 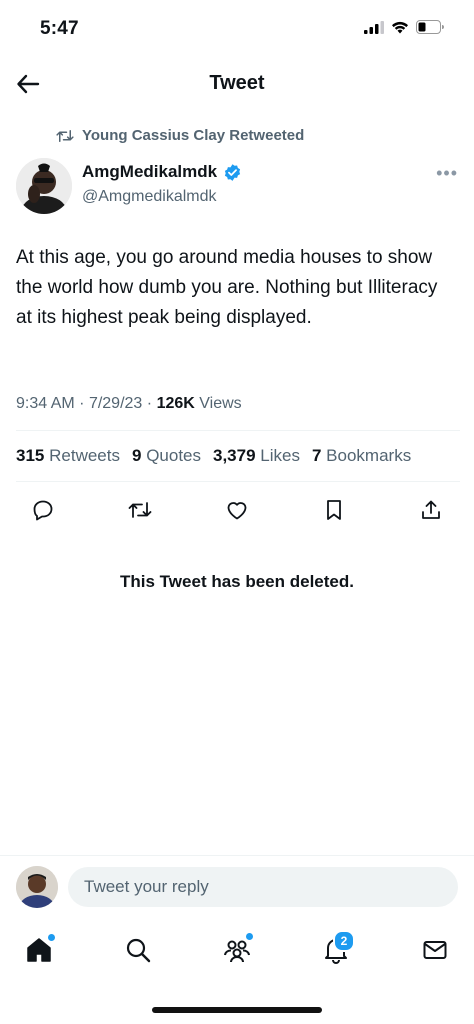 I want to click on bookmarks-stat: 7 Bookmarks, so click(x=361, y=456).